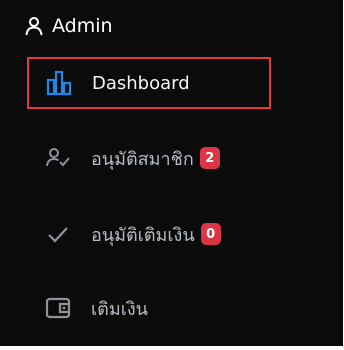 The height and width of the screenshot is (350, 344). I want to click on user-icon, so click(34, 26).